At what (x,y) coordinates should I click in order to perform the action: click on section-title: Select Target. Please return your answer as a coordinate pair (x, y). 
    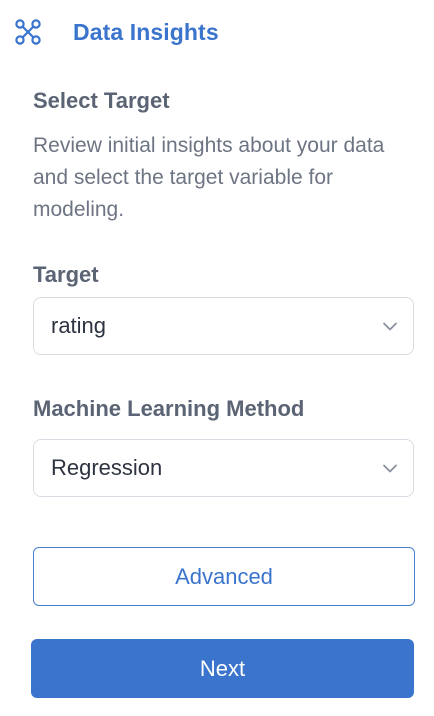
    Looking at the image, I should click on (101, 100).